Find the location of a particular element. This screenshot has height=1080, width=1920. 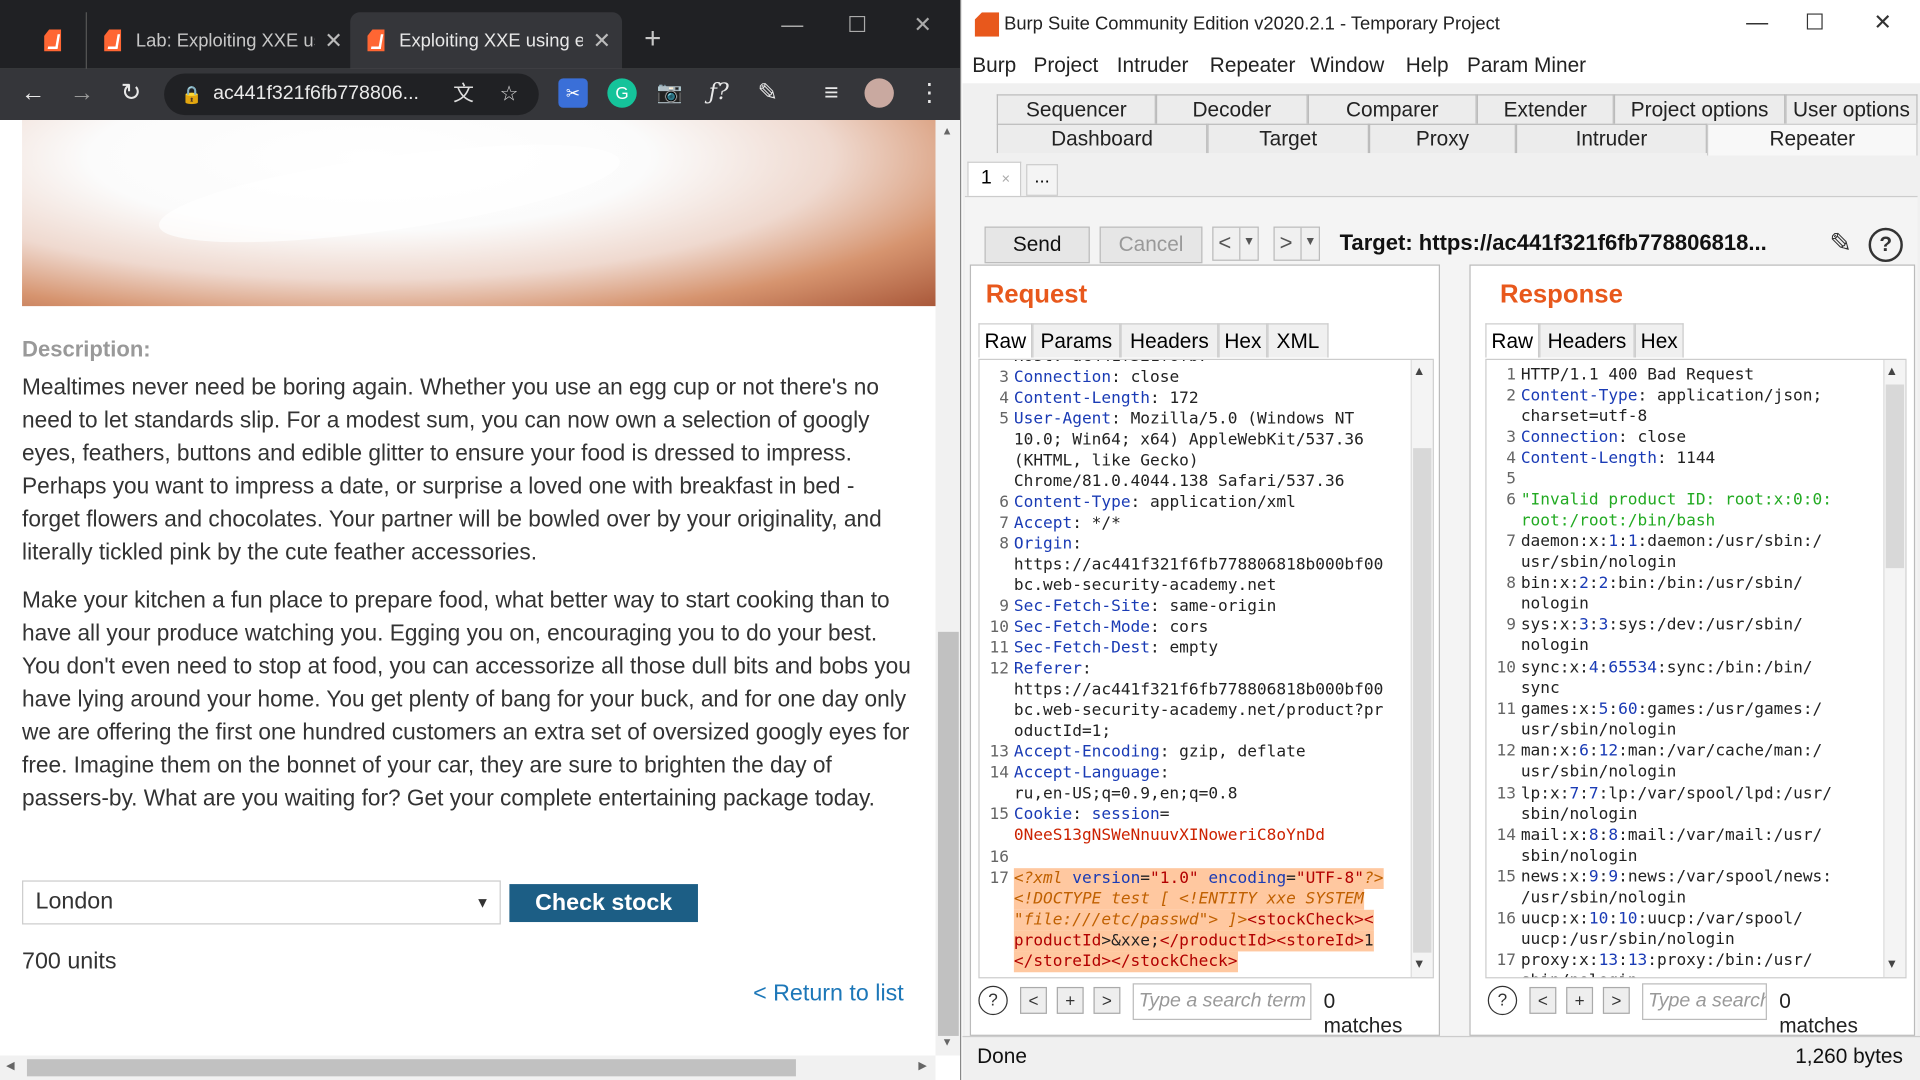

tab-project-options: Project options is located at coordinates (1699, 109).